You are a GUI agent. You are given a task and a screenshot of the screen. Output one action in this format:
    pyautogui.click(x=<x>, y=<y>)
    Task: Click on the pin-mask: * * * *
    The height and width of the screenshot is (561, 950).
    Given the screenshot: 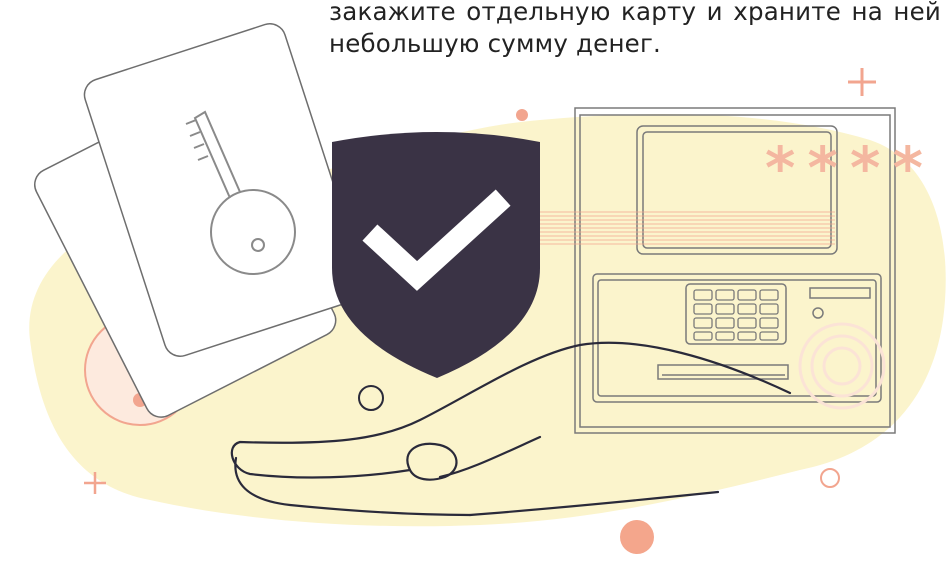 What is the action you would take?
    pyautogui.click(x=844, y=168)
    